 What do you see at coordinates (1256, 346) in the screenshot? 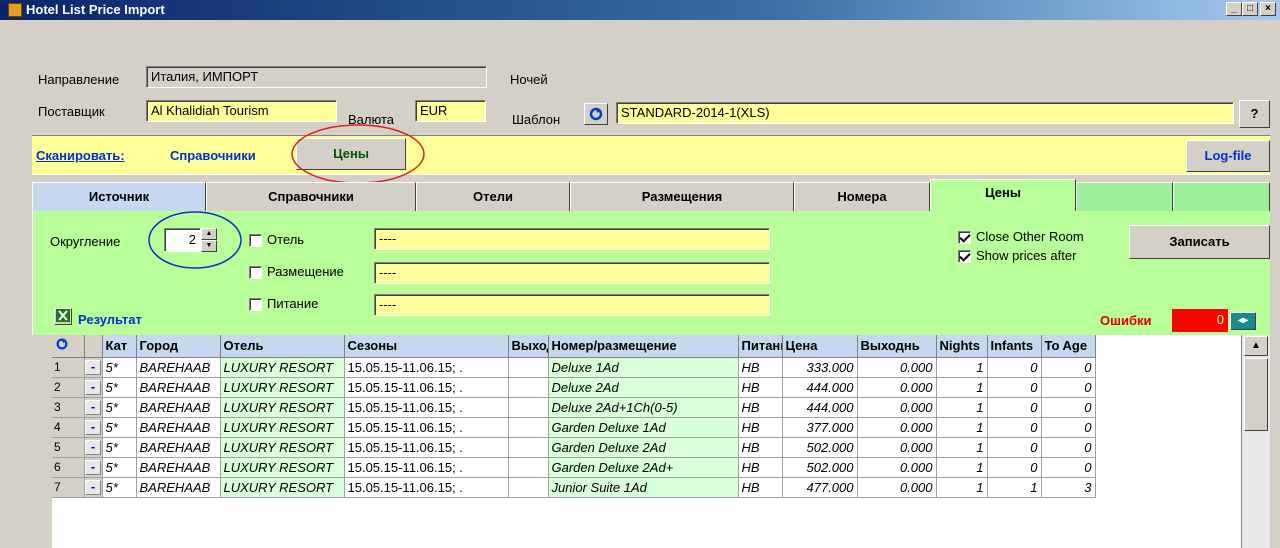
I see `scroll-up-button: ▲` at bounding box center [1256, 346].